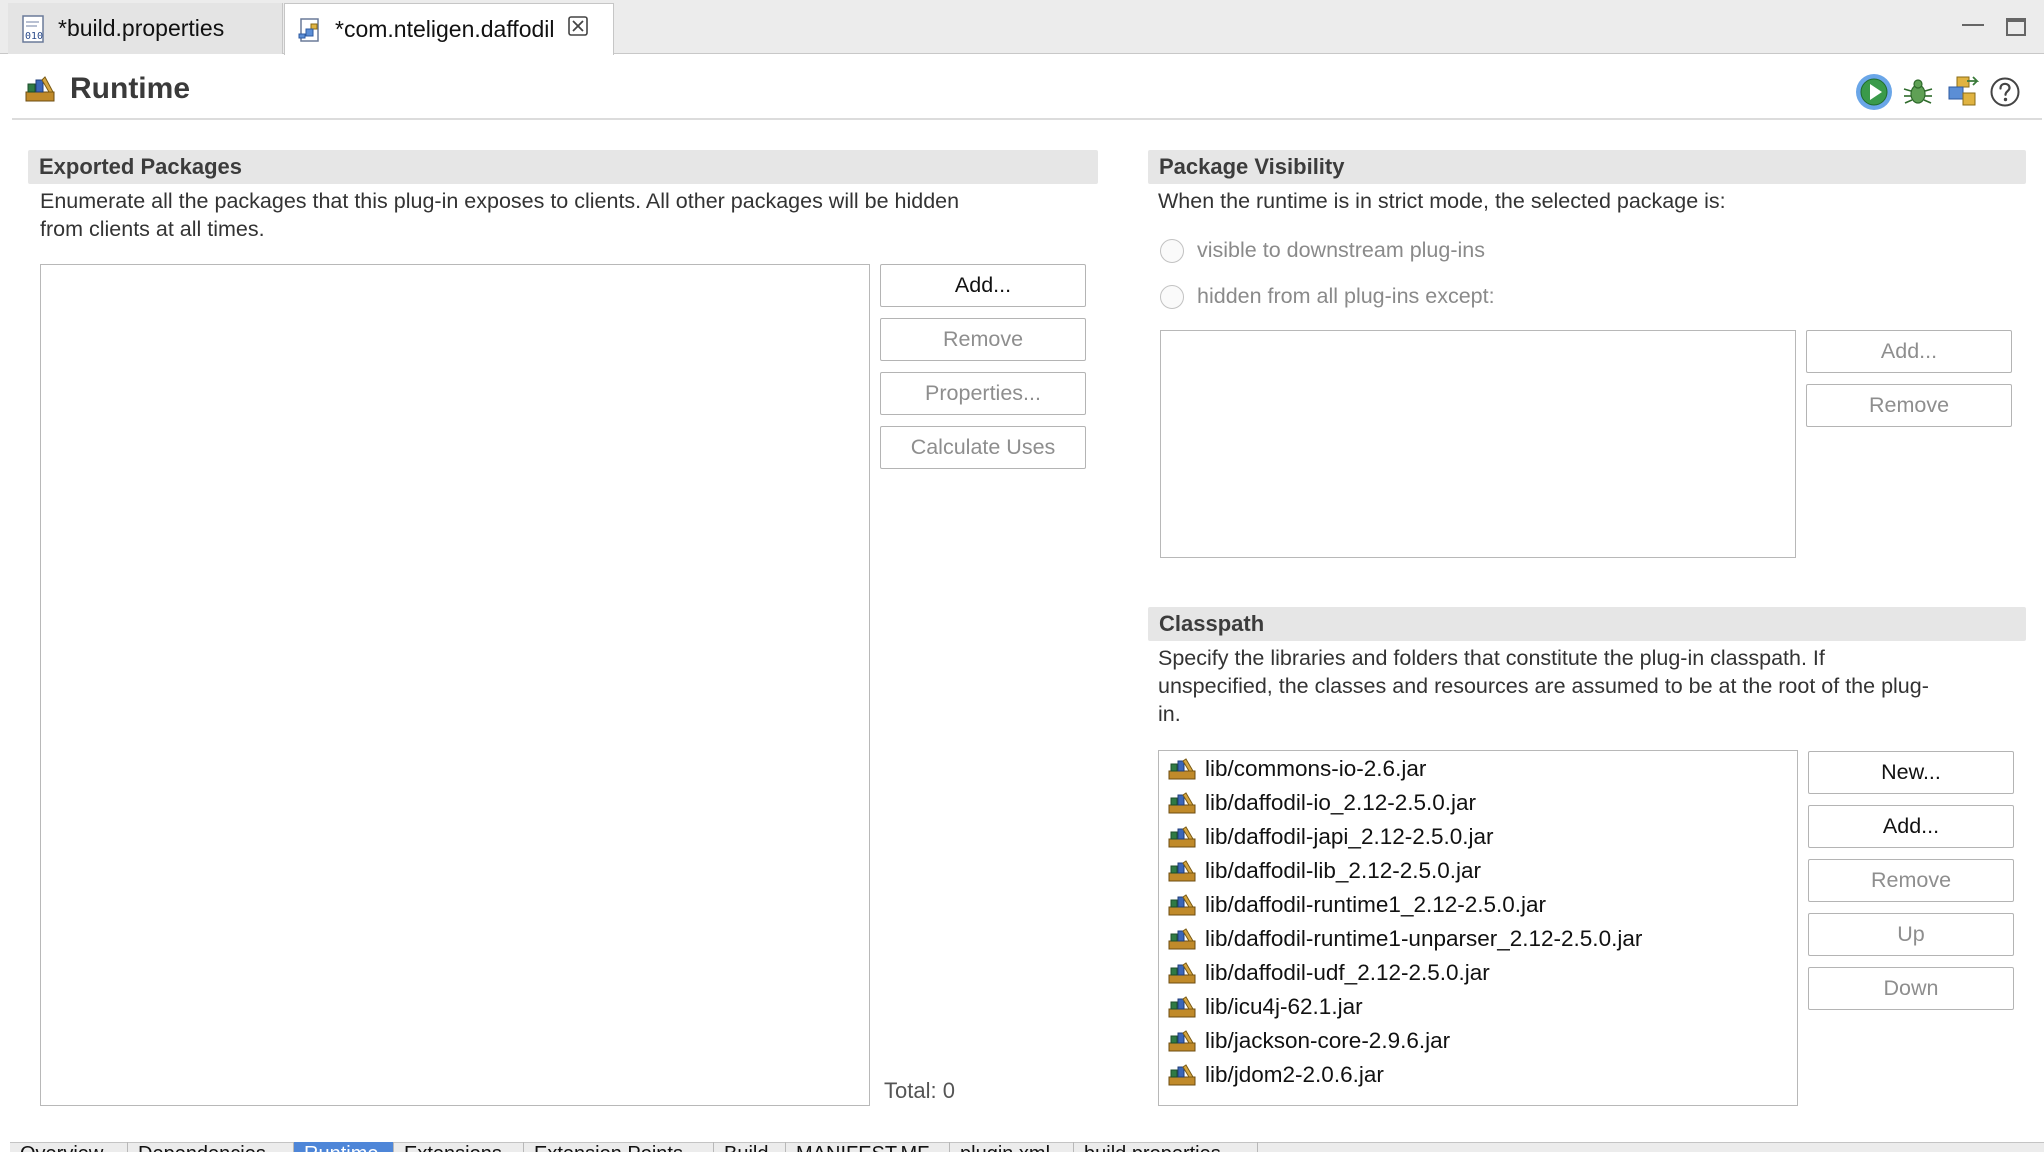 This screenshot has height=1152, width=2044. Describe the element at coordinates (1294, 1074) in the screenshot. I see `classpath-item-label: lib/jdom2-2.0.6.jar` at that location.